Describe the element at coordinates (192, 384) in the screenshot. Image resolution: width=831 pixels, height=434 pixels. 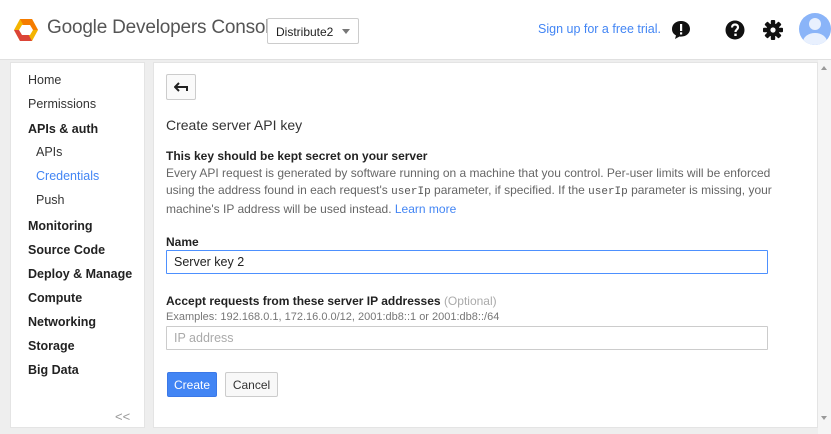
I see `create-button: Create` at that location.